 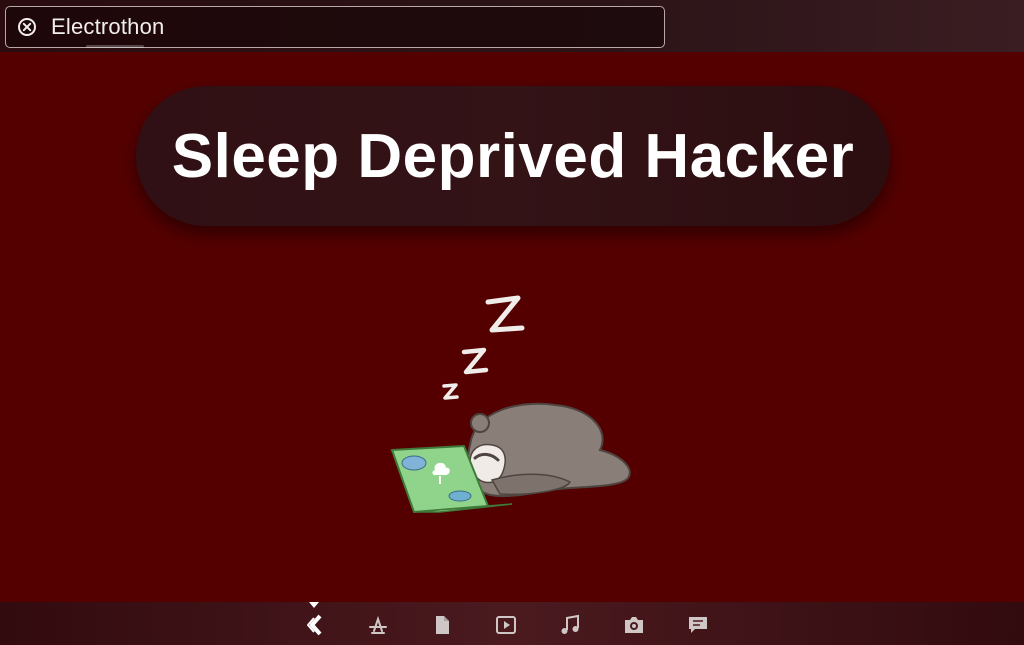 I want to click on headline-text: Sleep Deprived Hacker, so click(x=513, y=156).